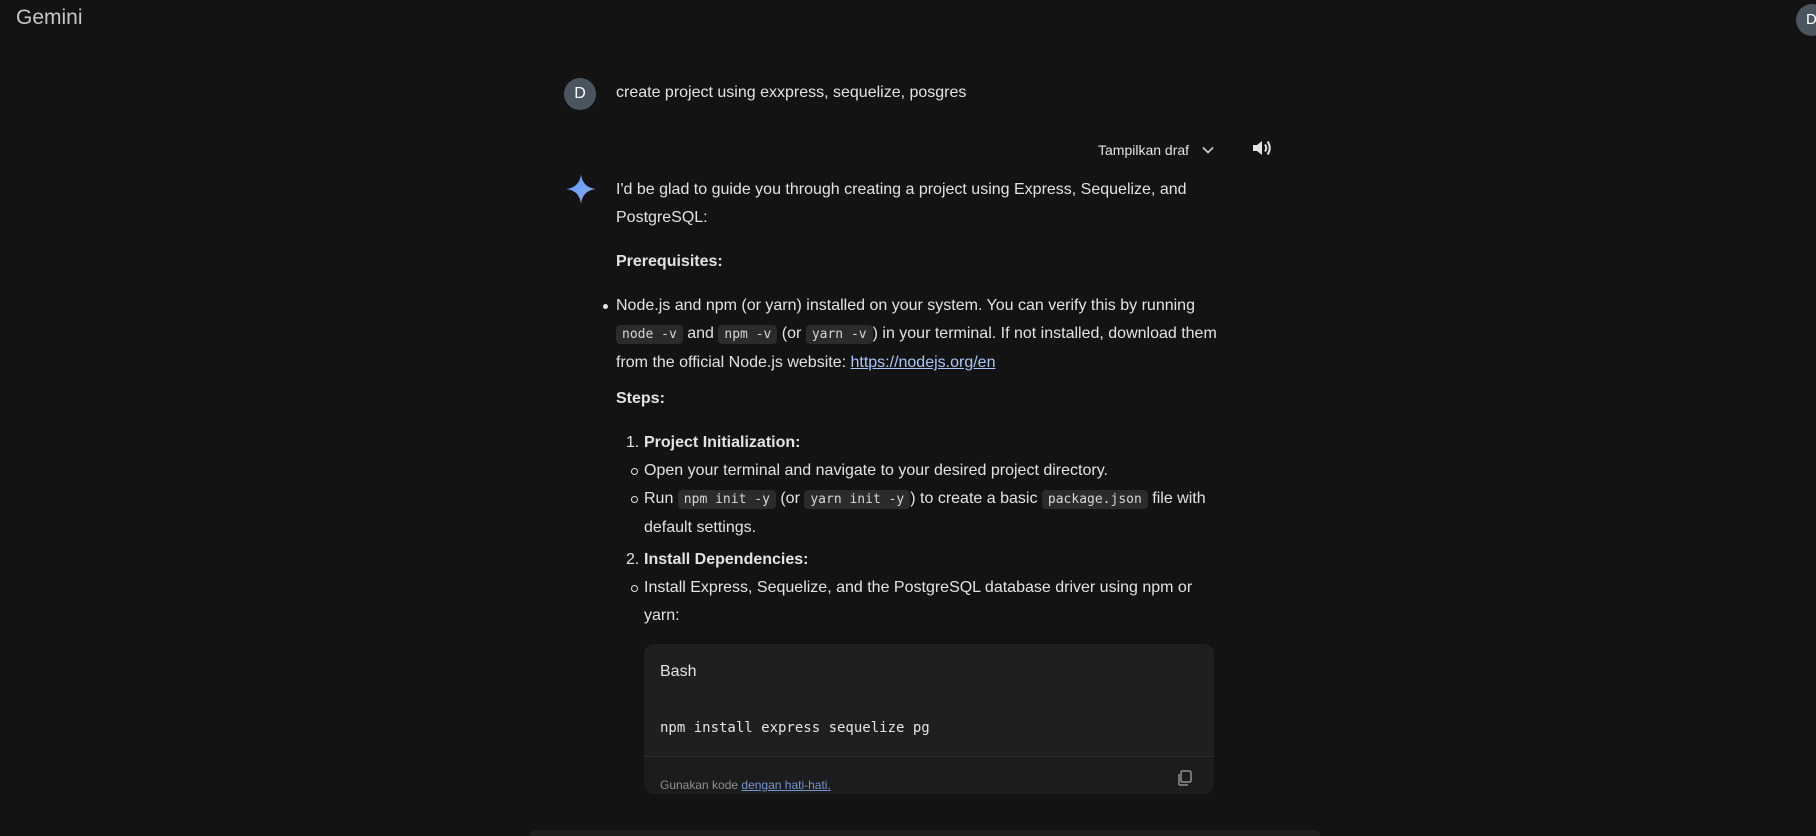 The width and height of the screenshot is (1816, 836). Describe the element at coordinates (1144, 150) in the screenshot. I see `show-drafts-label: Tampilkan draf` at that location.